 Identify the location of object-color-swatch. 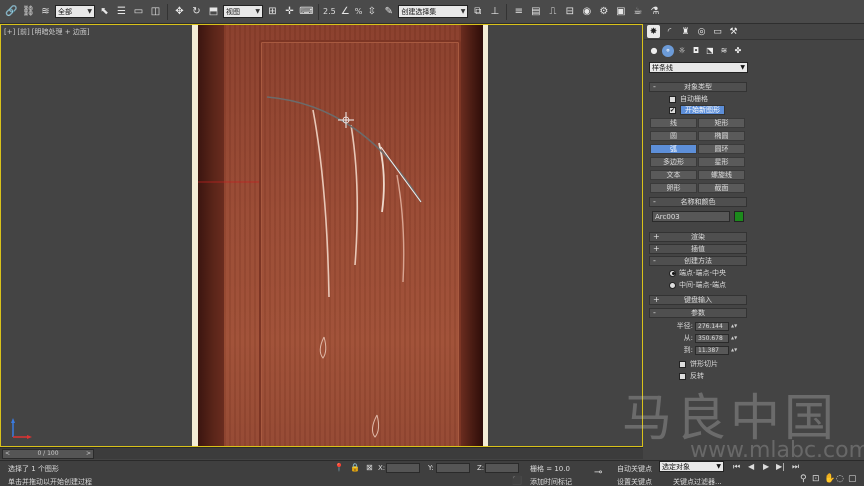
(739, 216).